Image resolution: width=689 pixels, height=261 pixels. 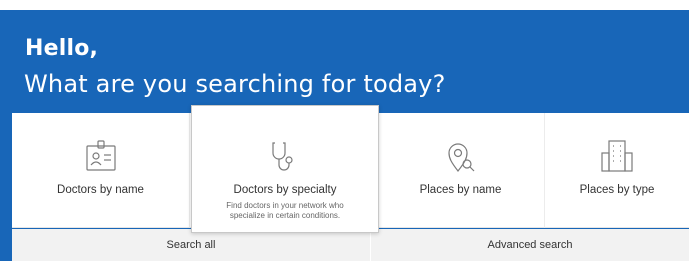 I want to click on stethoscope-icon, so click(x=282, y=156).